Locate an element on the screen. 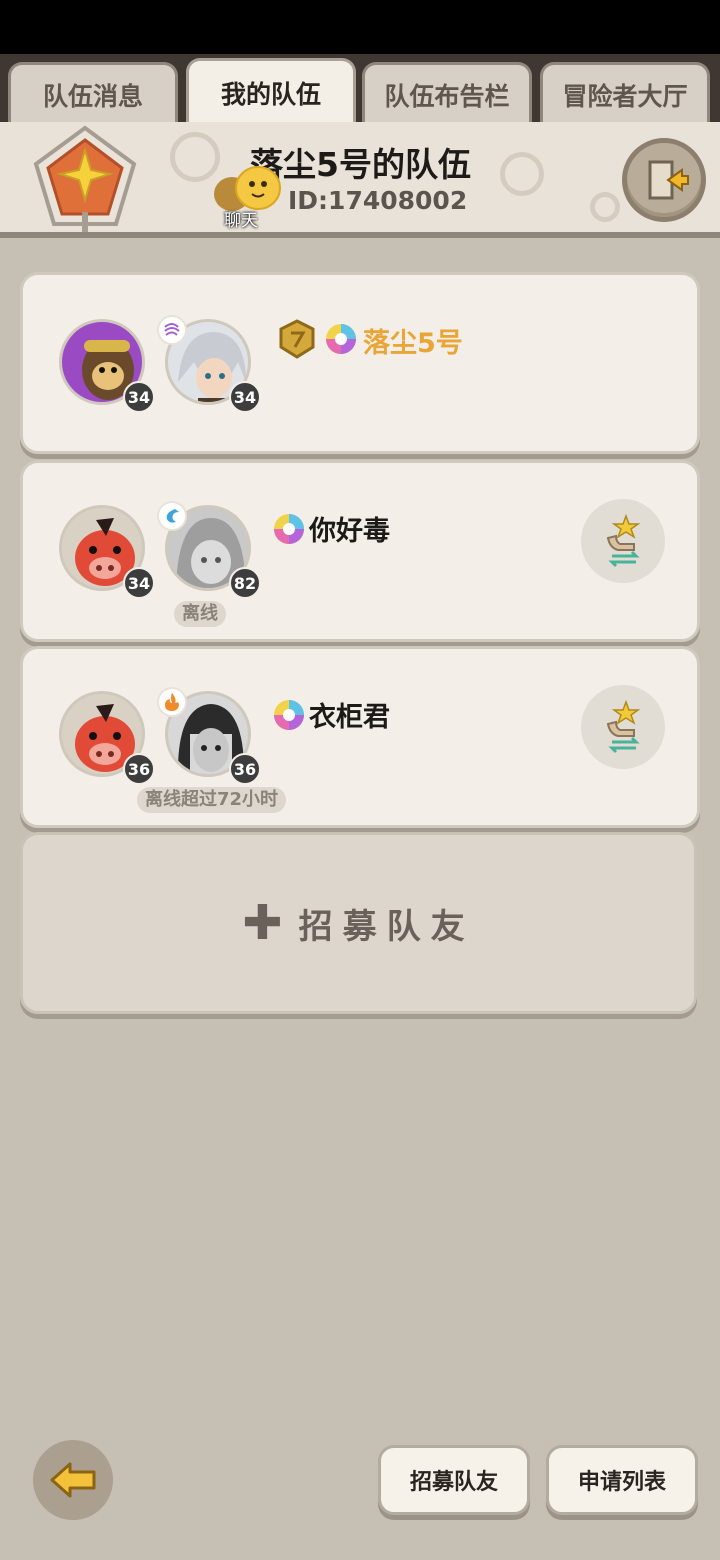  tab-team-bulletin: 队伍布告栏 is located at coordinates (447, 93).